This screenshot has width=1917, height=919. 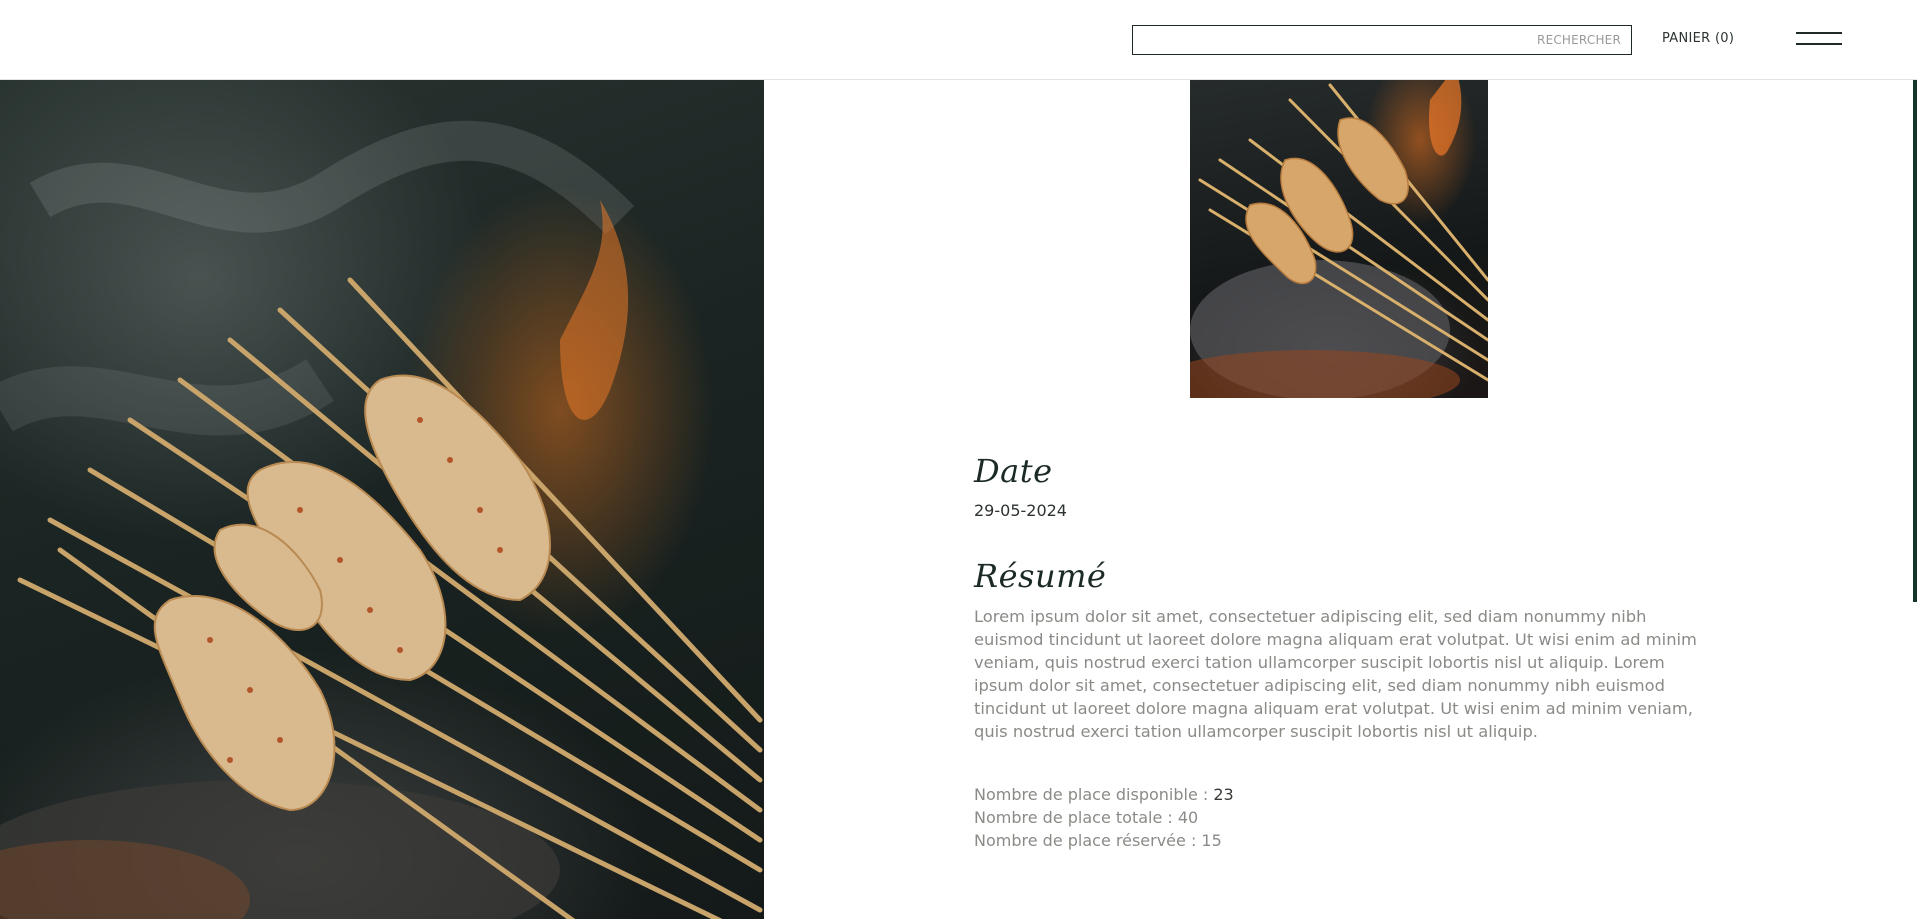 I want to click on hamburger-menu-icon, so click(x=1819, y=39).